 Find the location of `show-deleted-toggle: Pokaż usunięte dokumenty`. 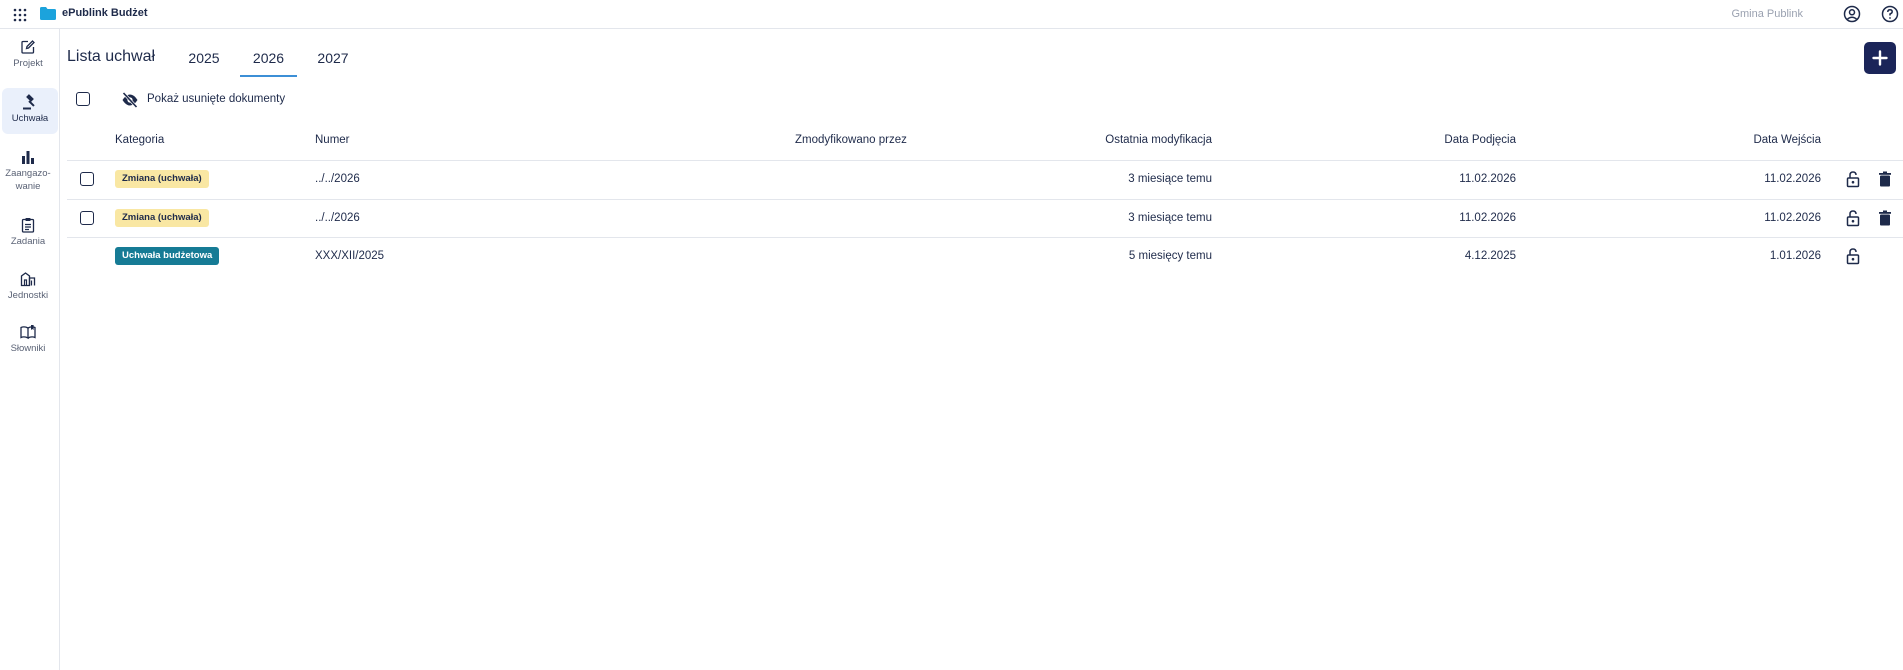

show-deleted-toggle: Pokaż usunięte dokumenty is located at coordinates (216, 99).